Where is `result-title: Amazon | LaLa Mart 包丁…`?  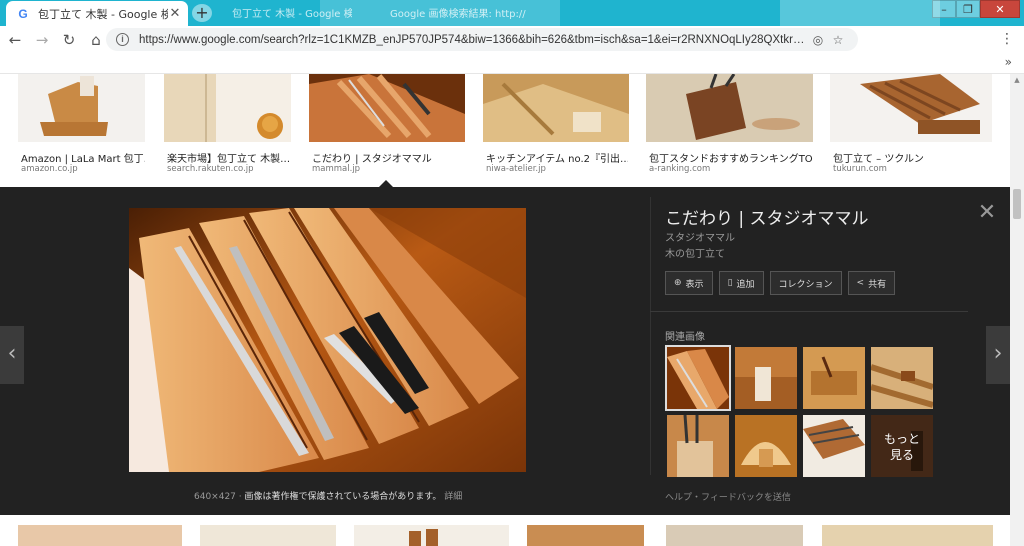 result-title: Amazon | LaLa Mart 包丁… is located at coordinates (83, 157).